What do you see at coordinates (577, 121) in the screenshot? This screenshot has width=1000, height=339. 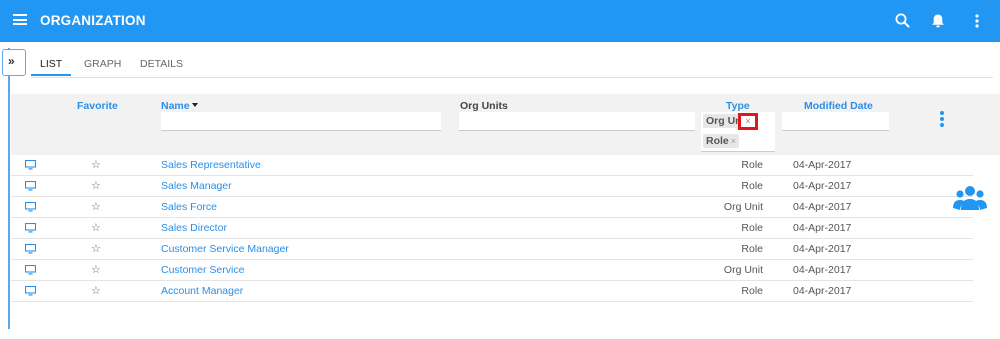 I see `org-units-filter-input` at bounding box center [577, 121].